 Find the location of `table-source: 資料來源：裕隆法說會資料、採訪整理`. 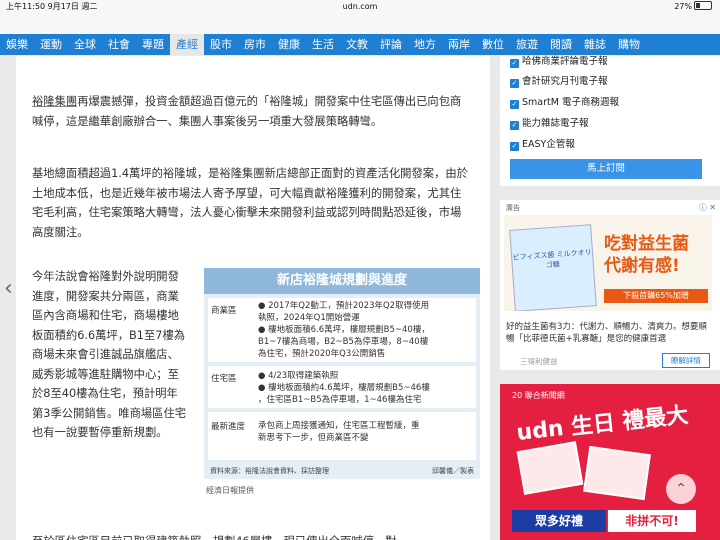

table-source: 資料來源：裕隆法說會資料、採訪整理 is located at coordinates (269, 471).